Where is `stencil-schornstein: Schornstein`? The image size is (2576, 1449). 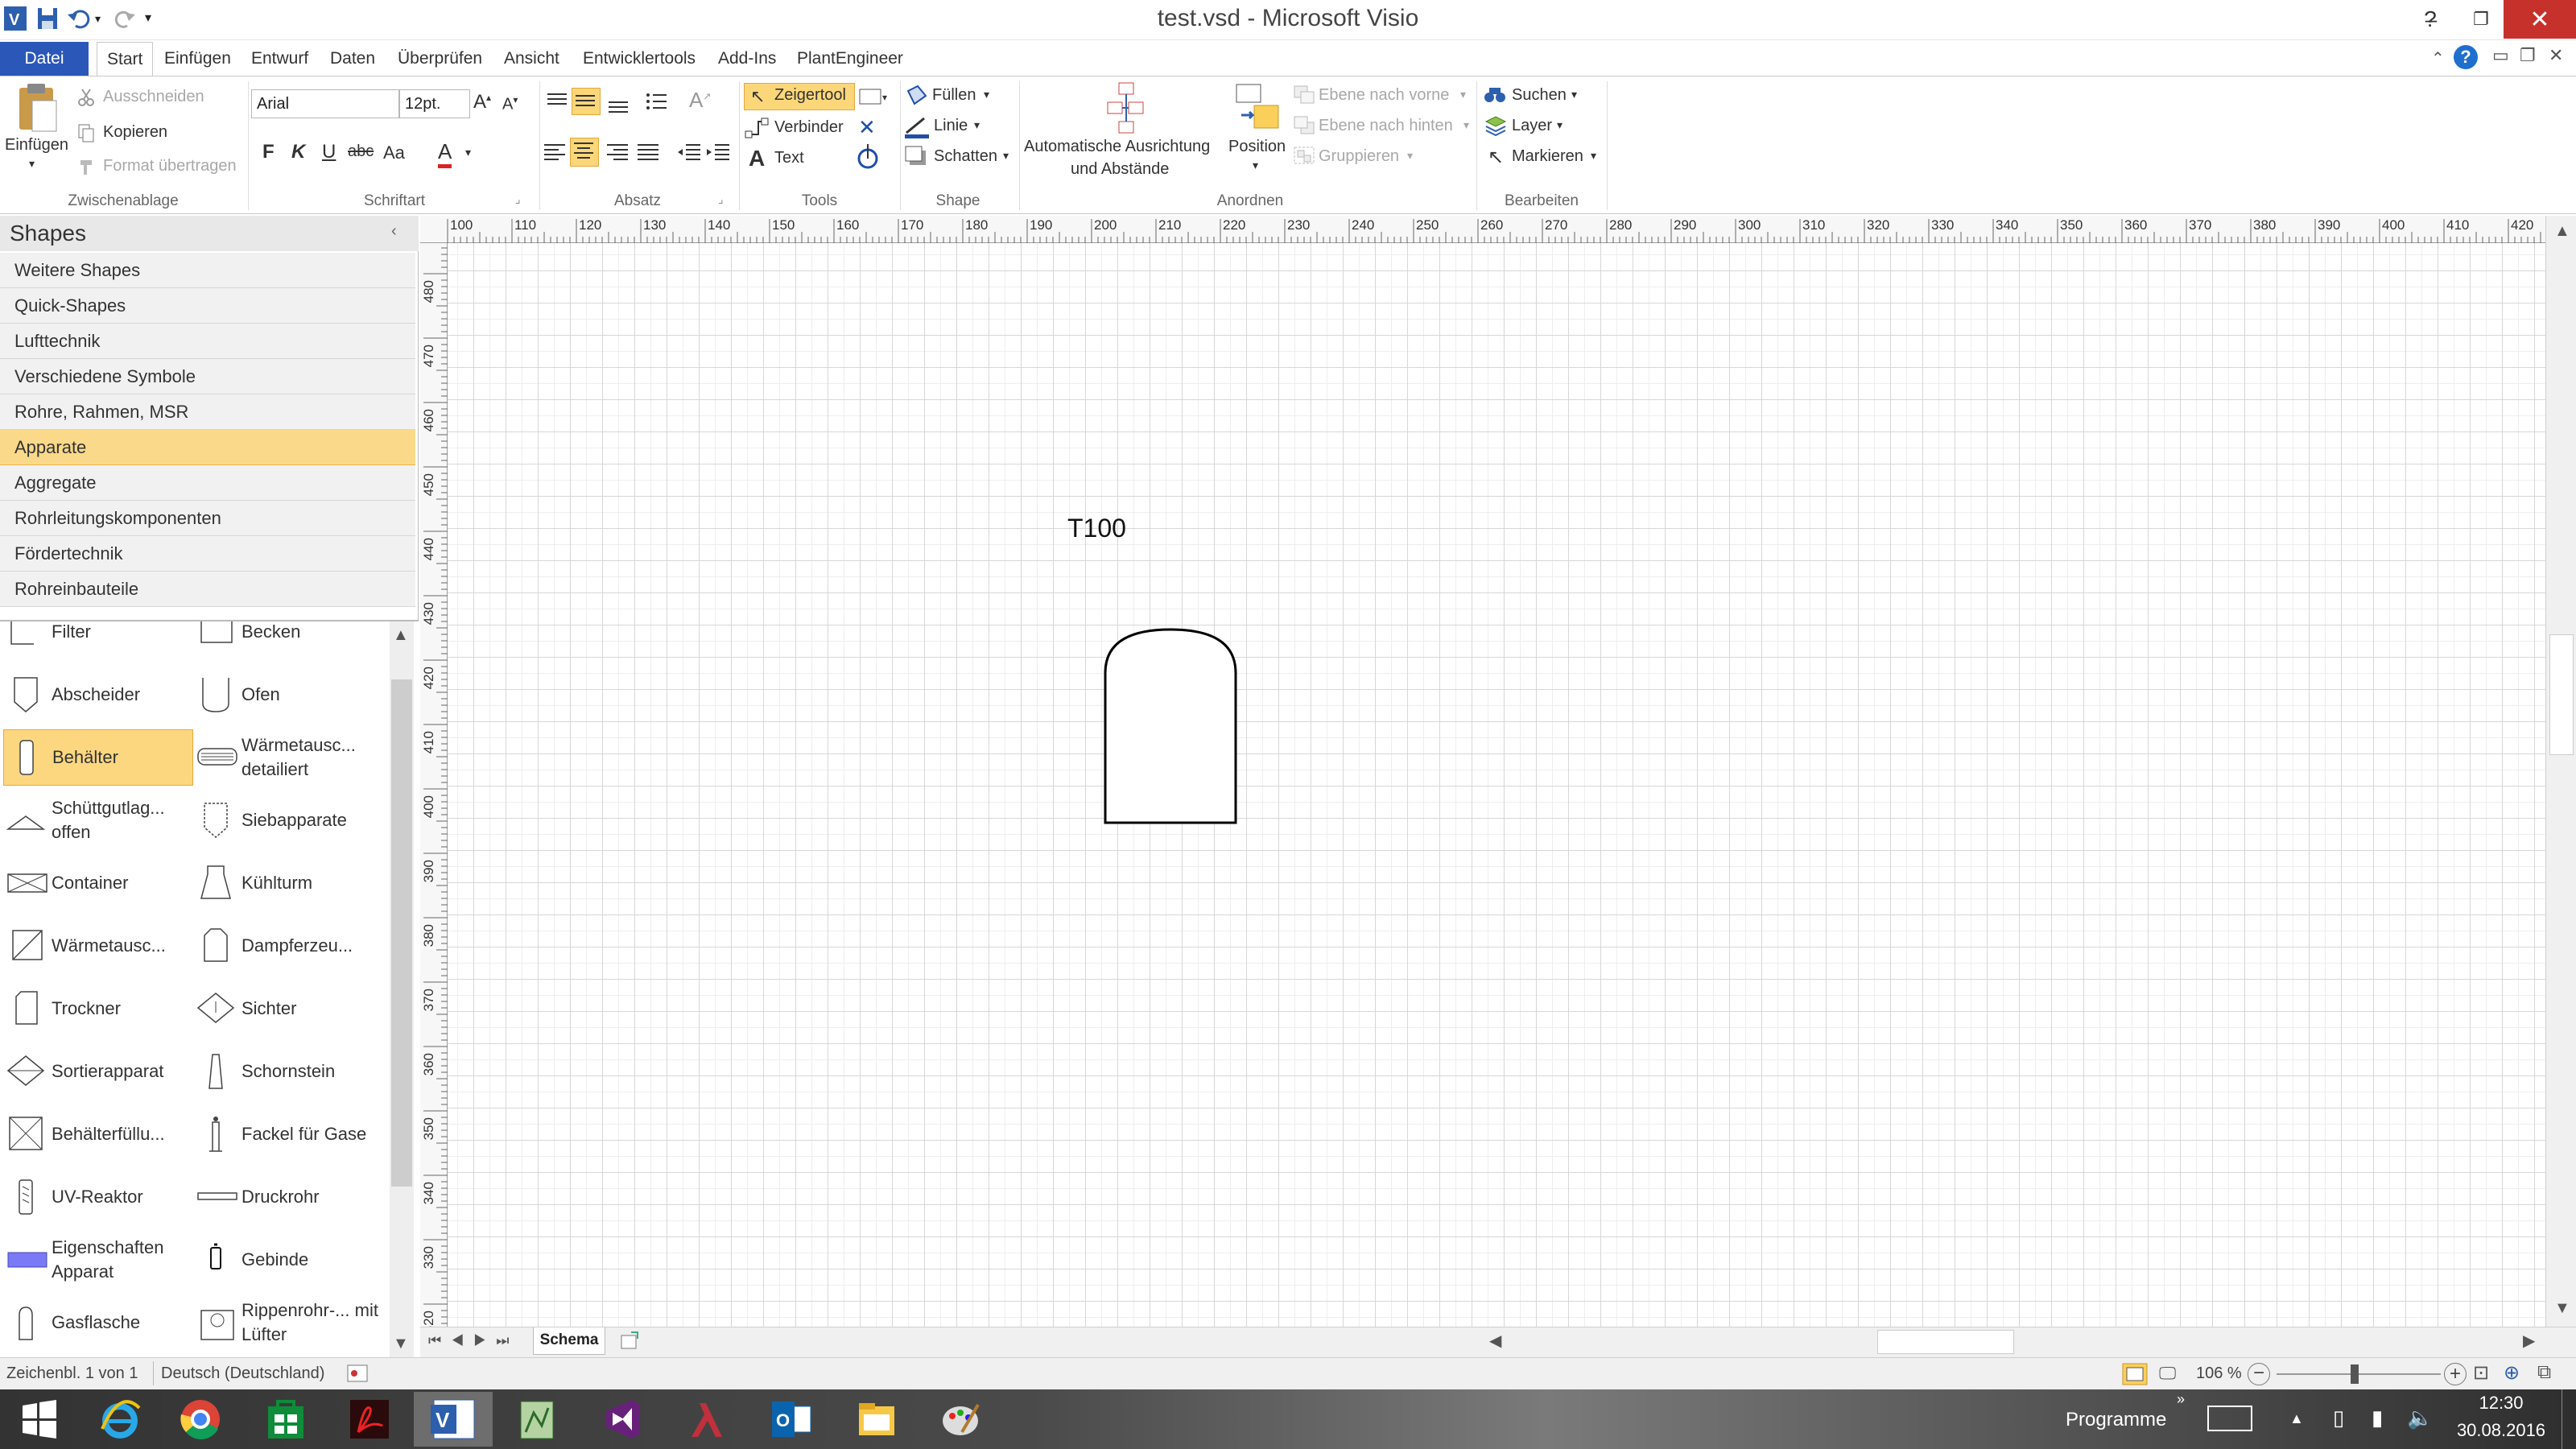 stencil-schornstein: Schornstein is located at coordinates (288, 1071).